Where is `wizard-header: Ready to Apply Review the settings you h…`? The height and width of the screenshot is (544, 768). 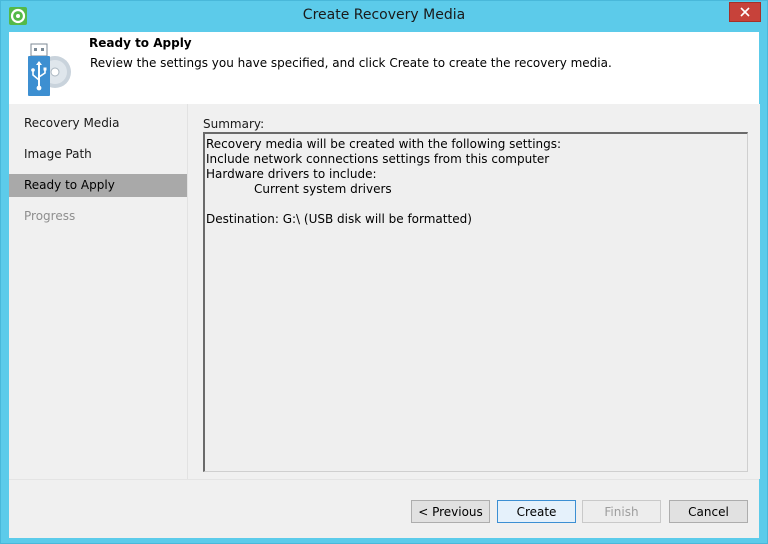 wizard-header: Ready to Apply Review the settings you h… is located at coordinates (384, 68).